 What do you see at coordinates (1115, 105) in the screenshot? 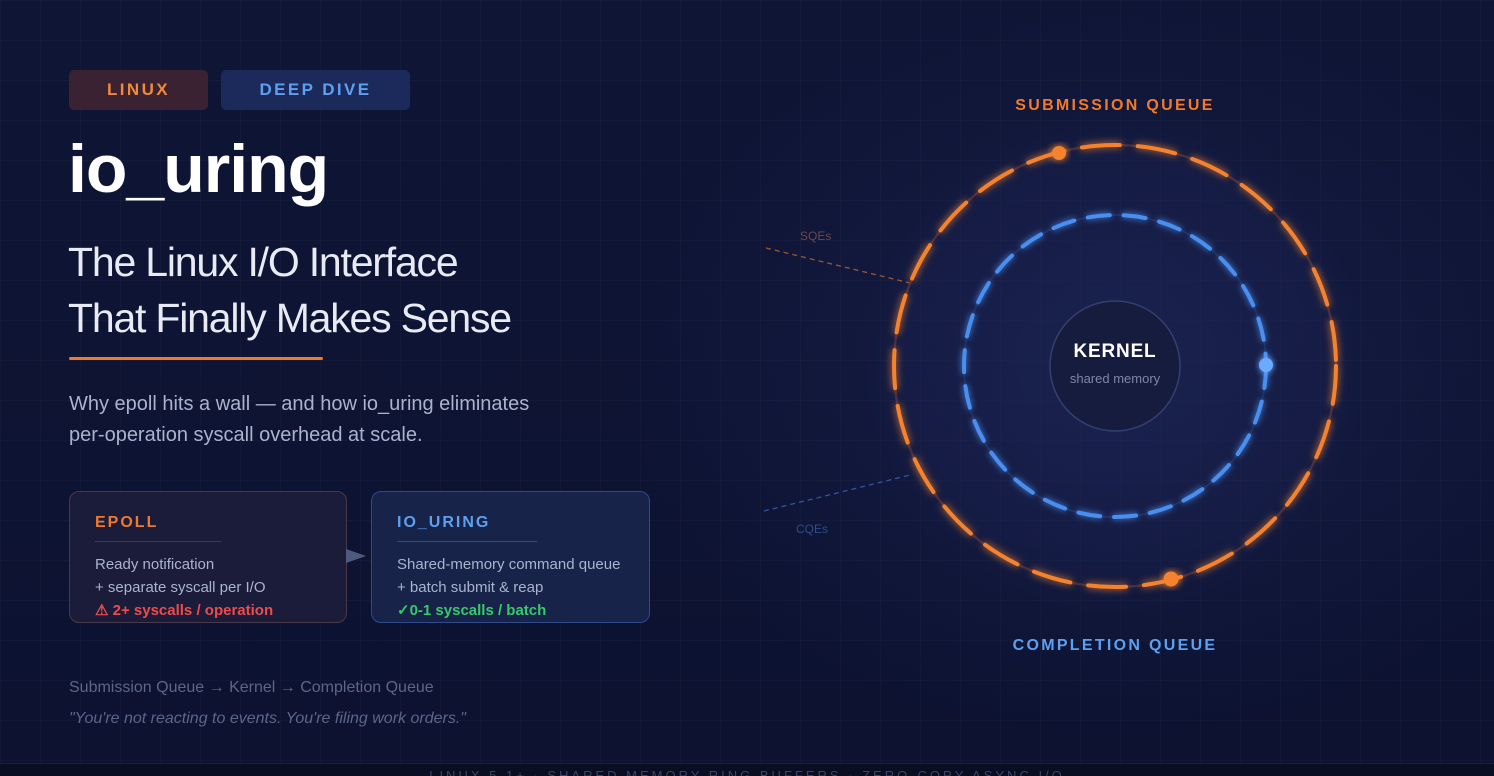
I see `submission-queue-label: SUBMISSION QUEUE` at bounding box center [1115, 105].